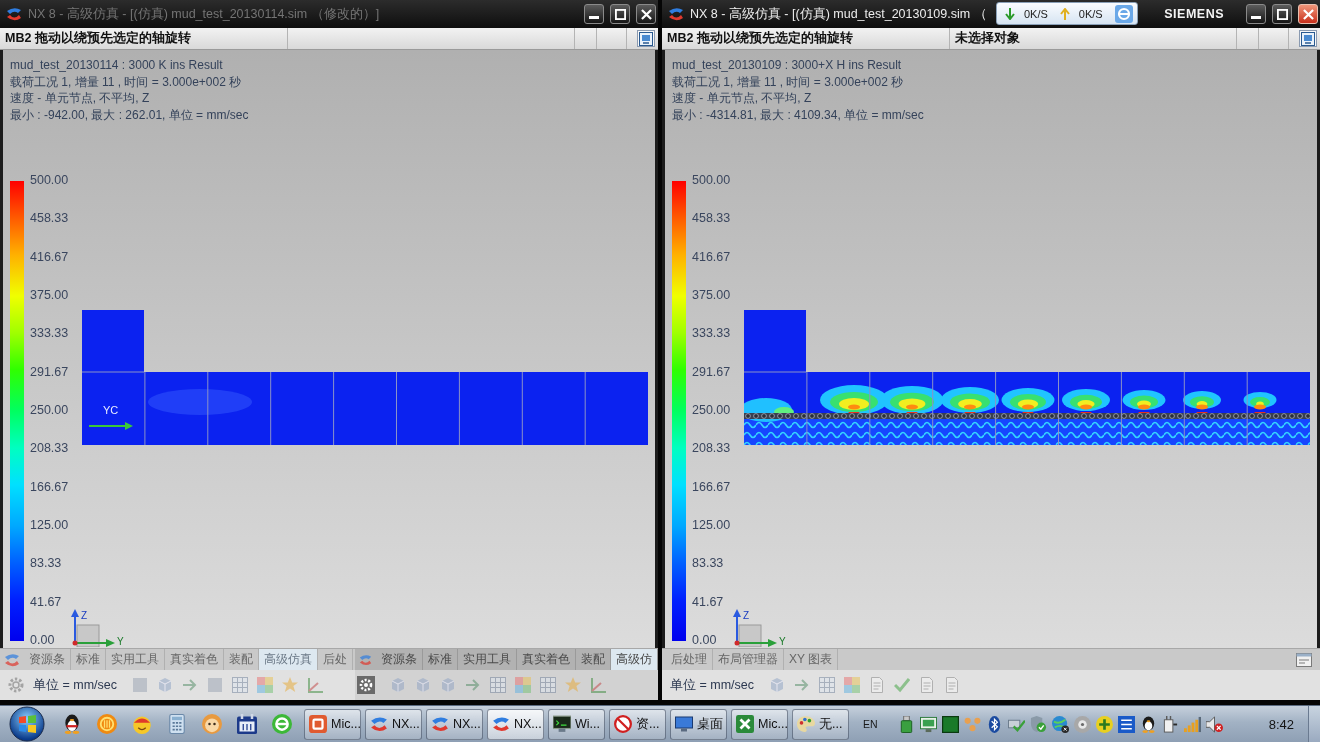  Describe the element at coordinates (1304, 659) in the screenshot. I see `dialog-icon` at that location.